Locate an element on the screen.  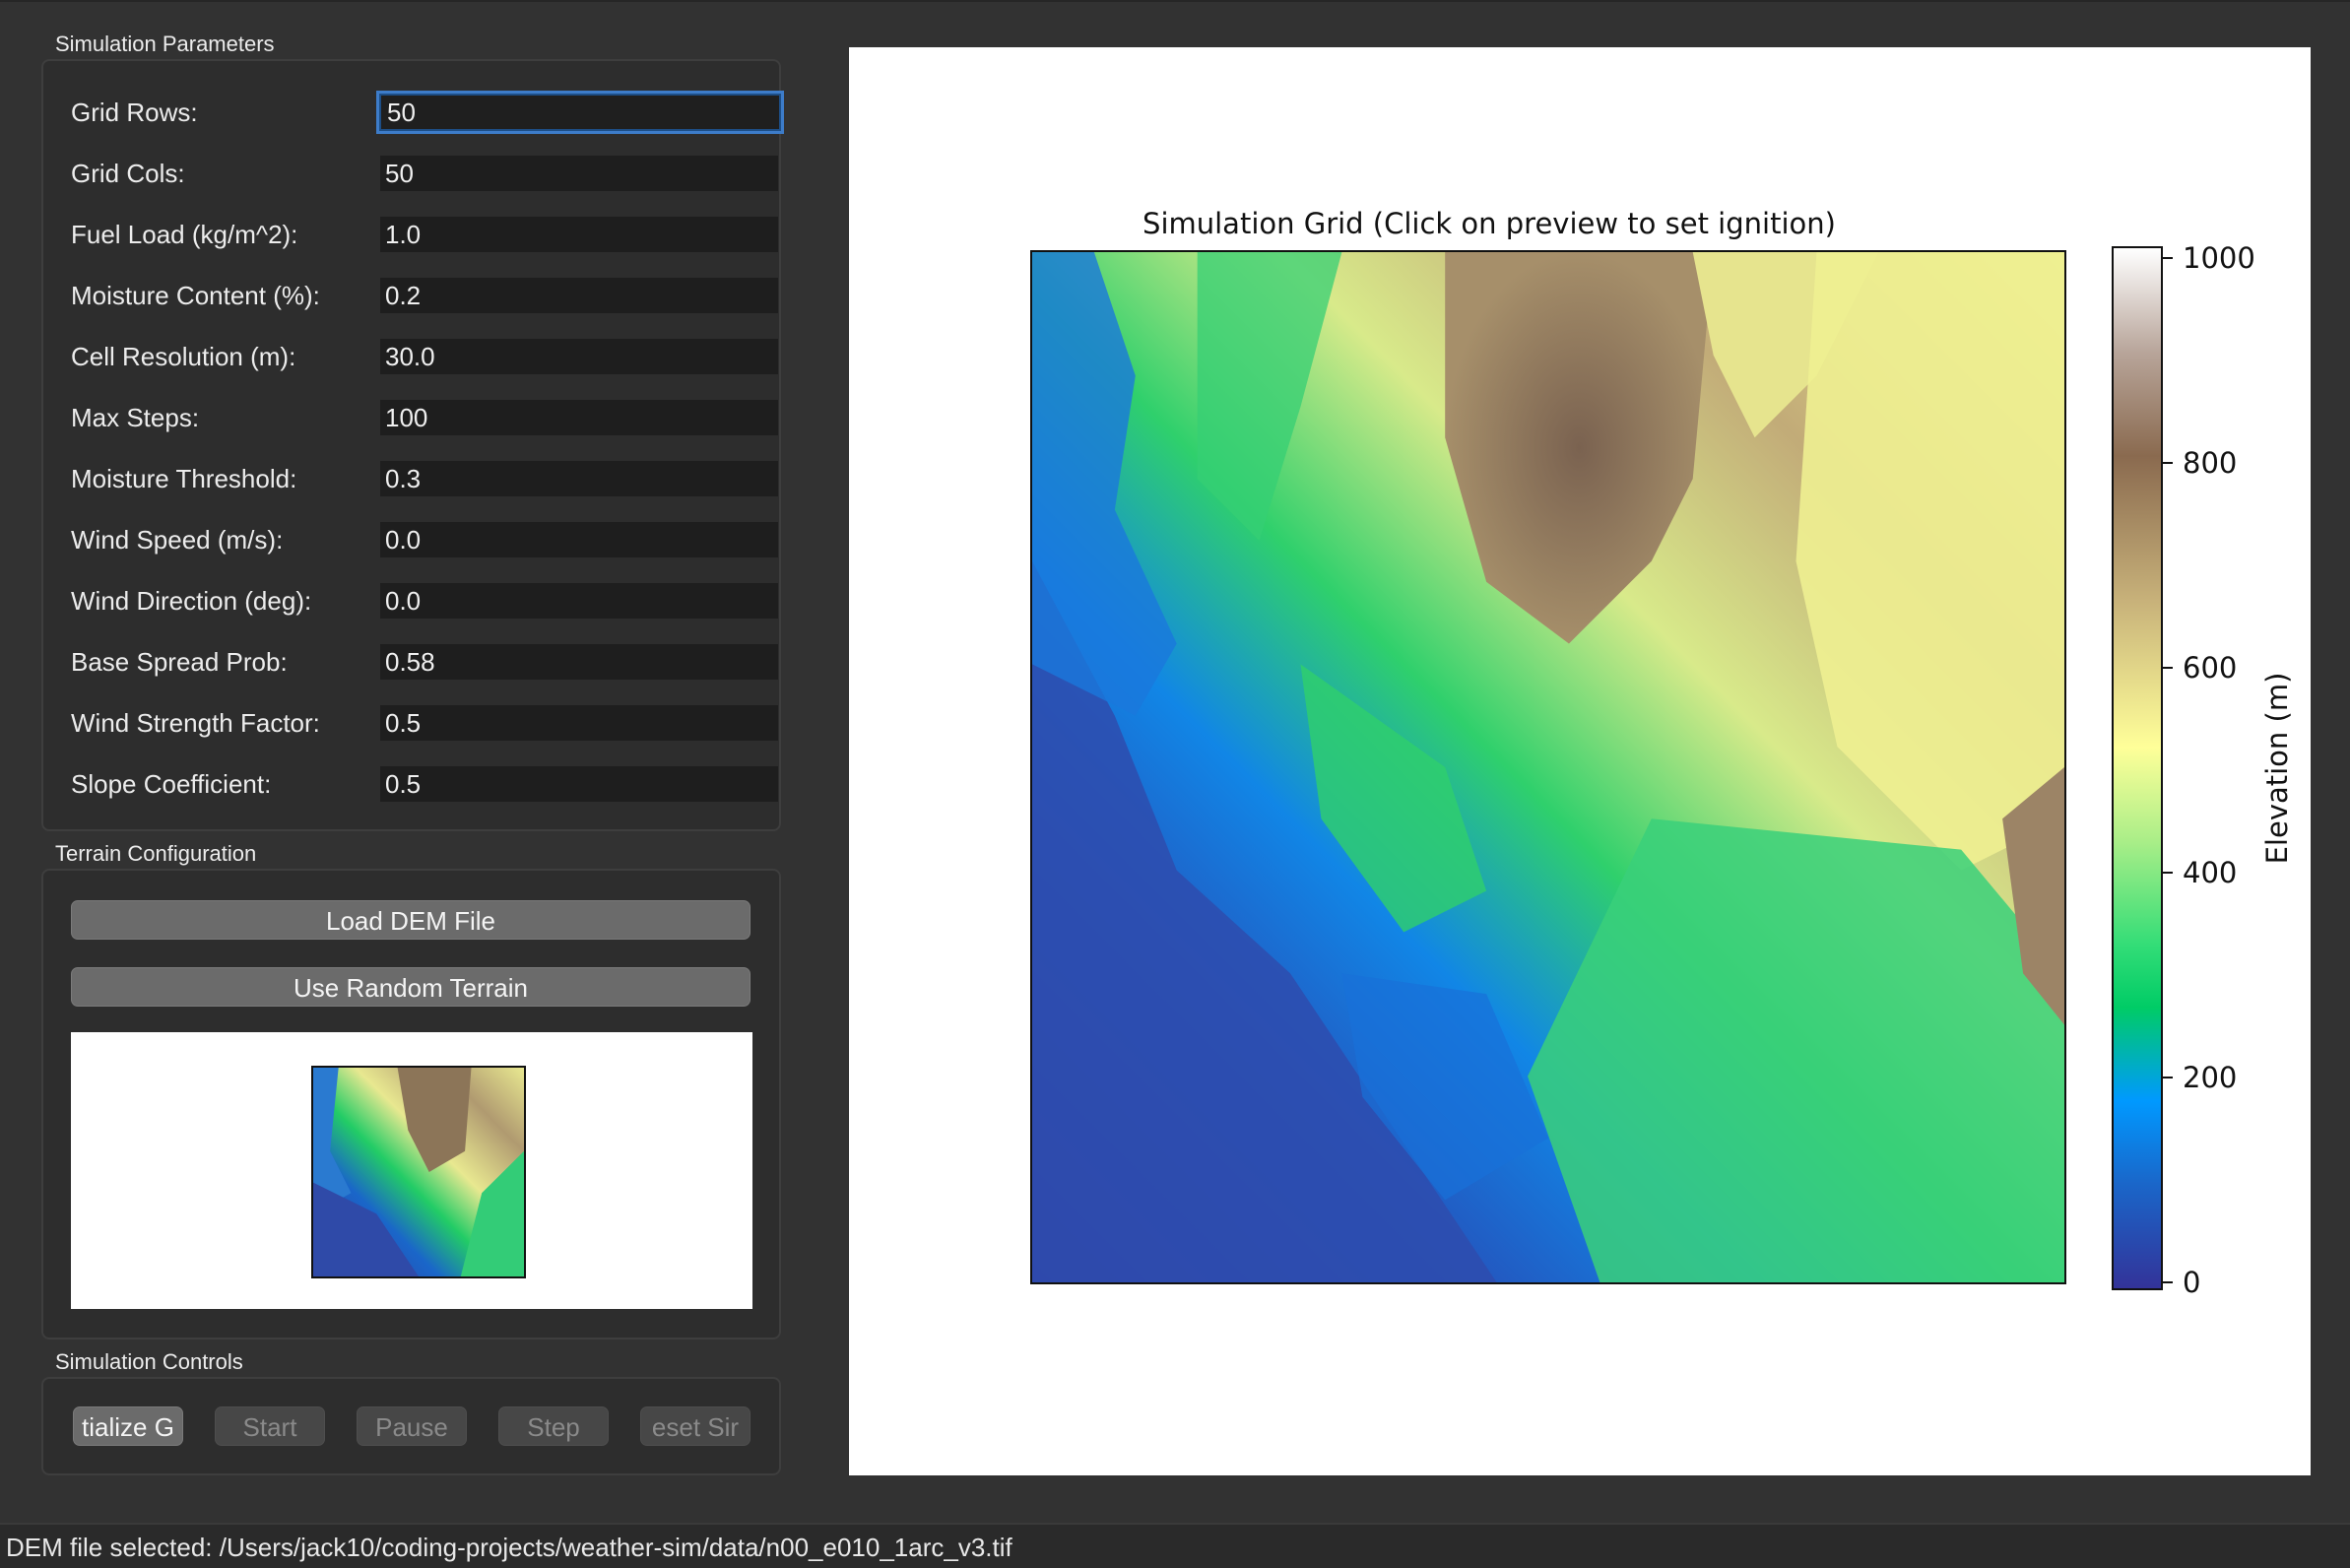
colorbar-tick-label: 0 is located at coordinates (2192, 1283).